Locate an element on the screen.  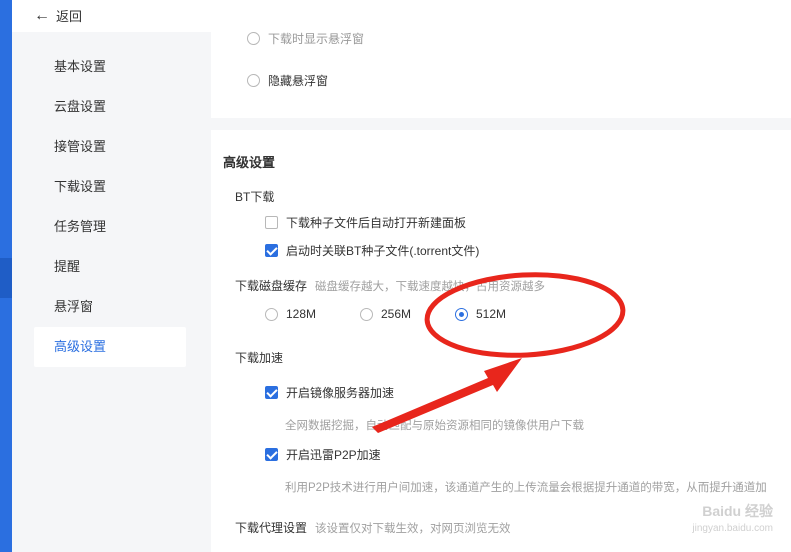
sidebar-item-takeover: 接管设置 is located at coordinates (110, 147).